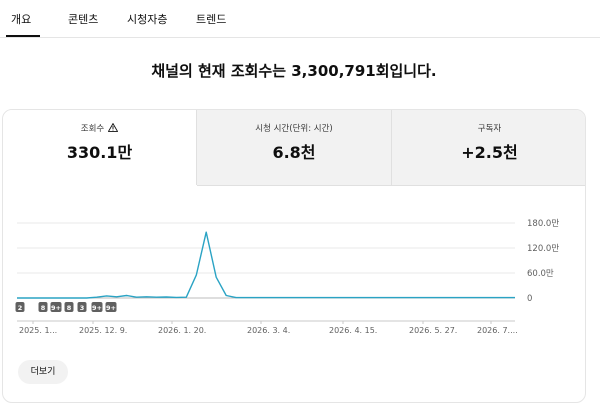 Image resolution: width=600 pixels, height=411 pixels. What do you see at coordinates (83, 19) in the screenshot?
I see `tab-content: 콘텐츠` at bounding box center [83, 19].